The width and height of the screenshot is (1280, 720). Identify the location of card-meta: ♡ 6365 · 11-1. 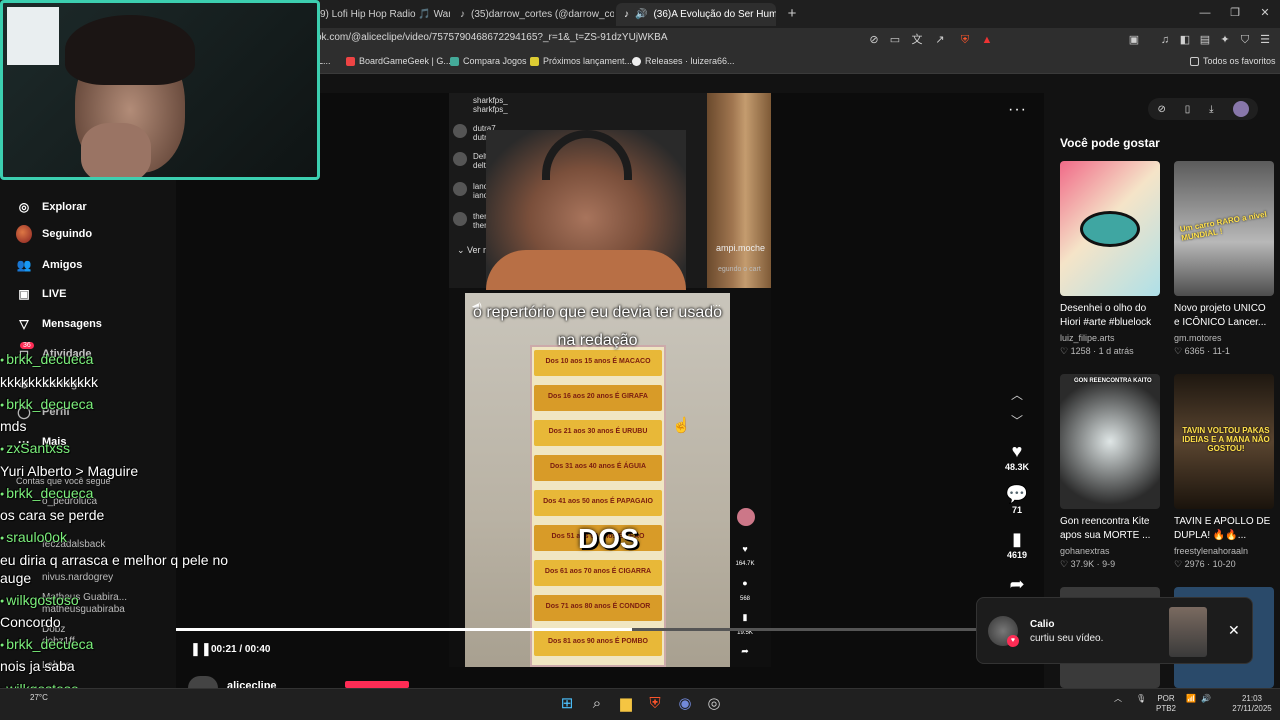
(1202, 351).